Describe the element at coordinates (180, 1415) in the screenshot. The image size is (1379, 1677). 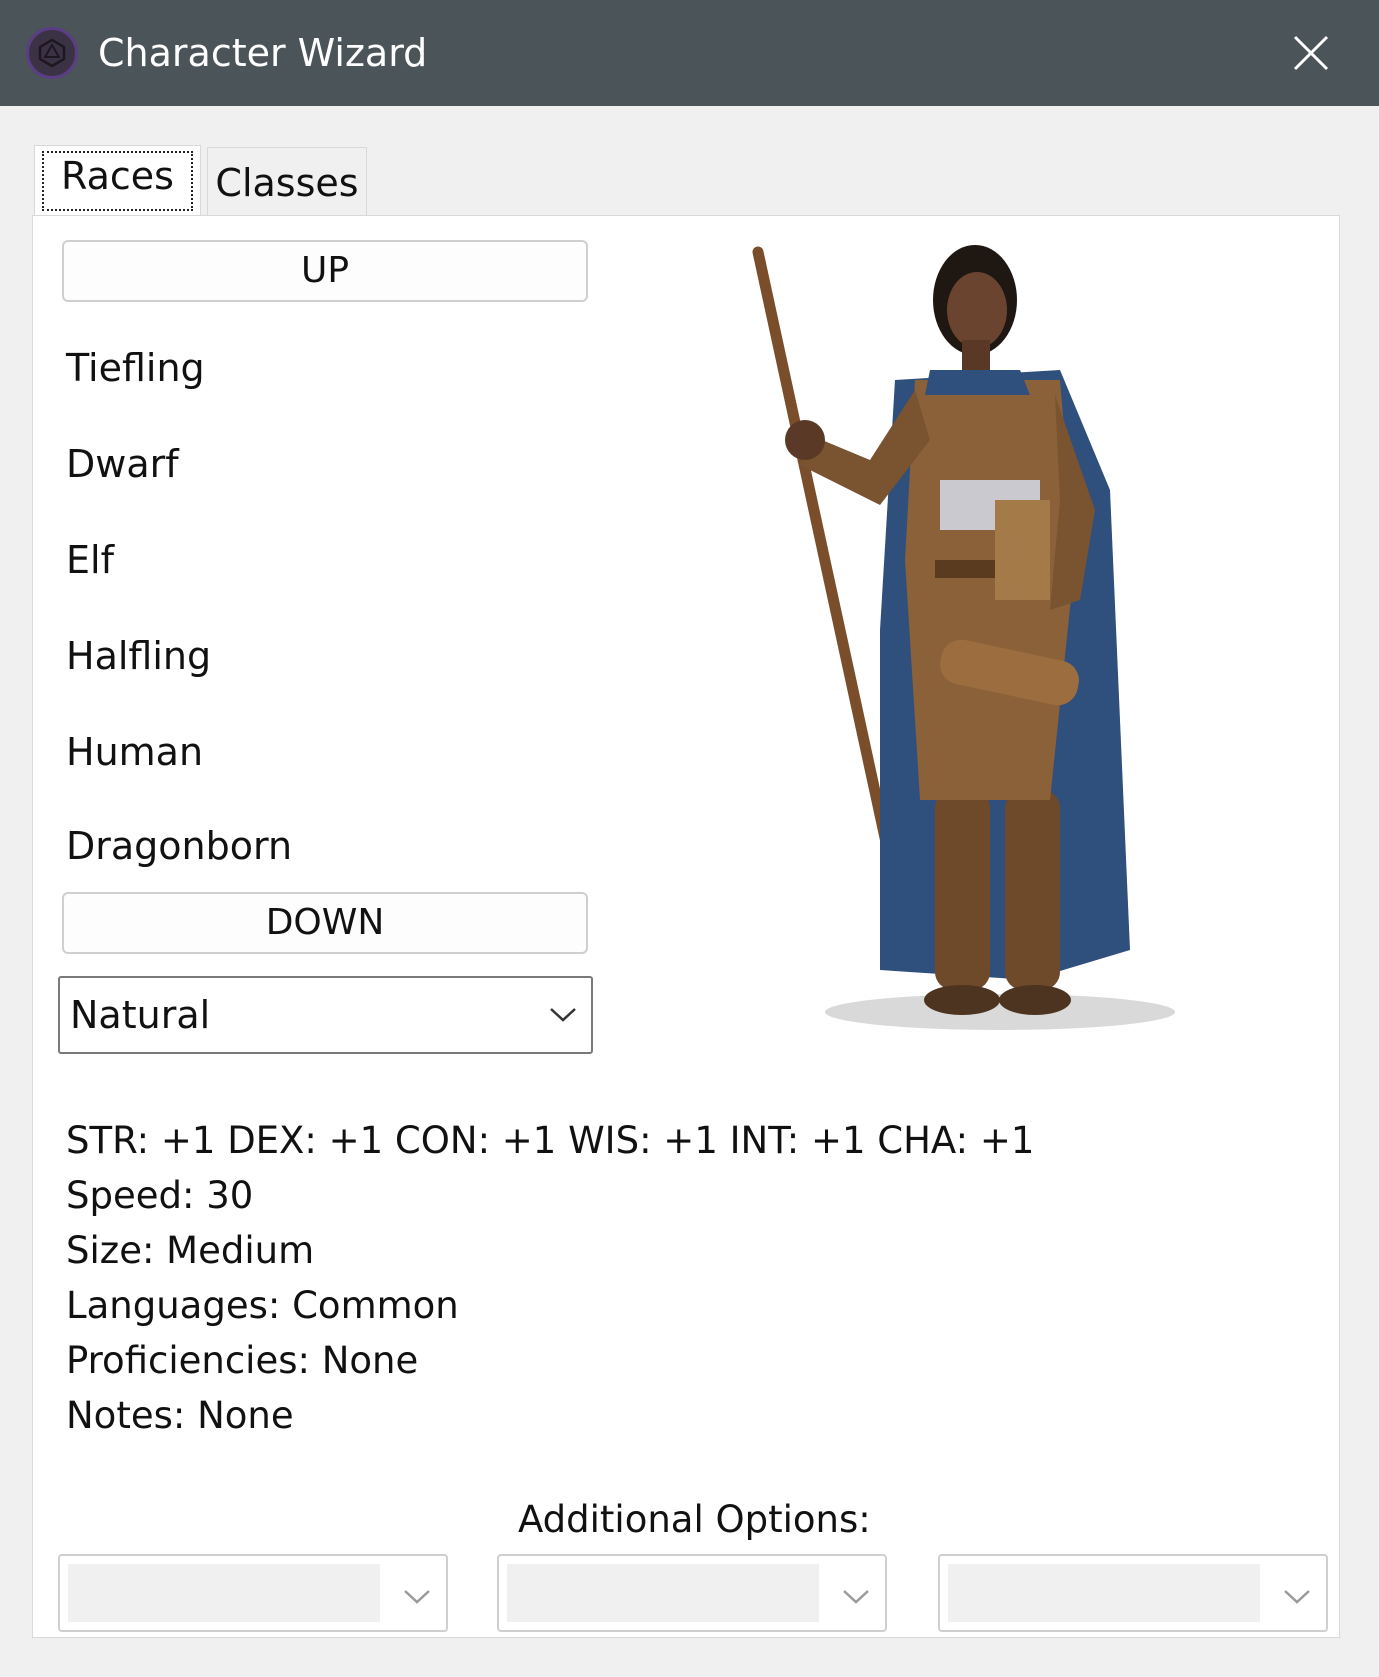
I see `notes-text: Notes: None` at that location.